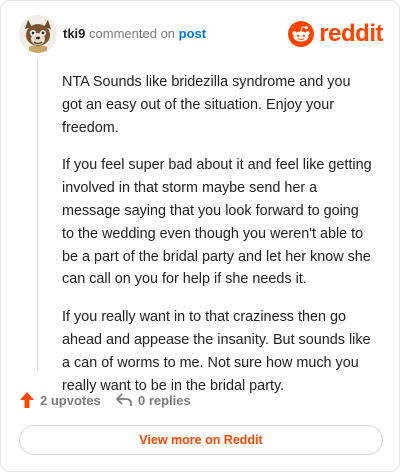  What do you see at coordinates (124, 399) in the screenshot?
I see `reply-arrow-icon` at bounding box center [124, 399].